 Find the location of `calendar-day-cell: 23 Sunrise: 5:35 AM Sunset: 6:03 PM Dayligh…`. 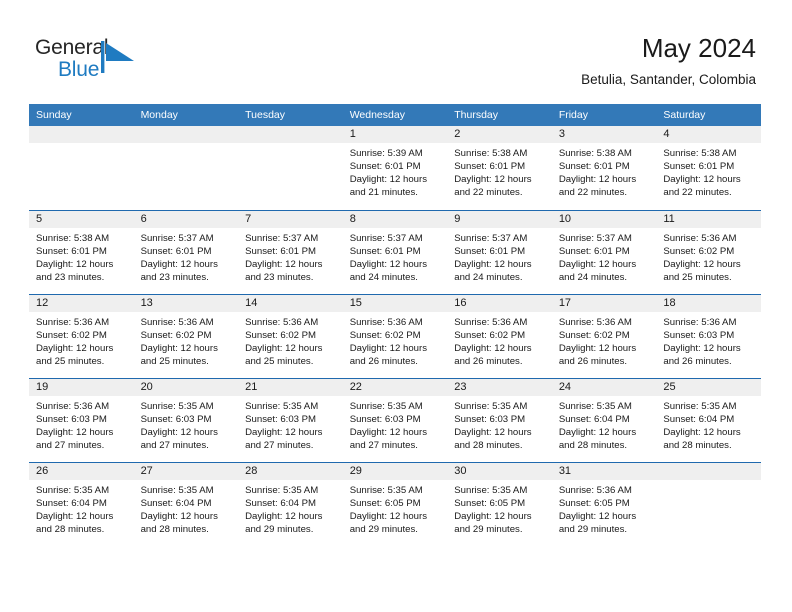

calendar-day-cell: 23 Sunrise: 5:35 AM Sunset: 6:03 PM Dayligh… is located at coordinates (499, 419).